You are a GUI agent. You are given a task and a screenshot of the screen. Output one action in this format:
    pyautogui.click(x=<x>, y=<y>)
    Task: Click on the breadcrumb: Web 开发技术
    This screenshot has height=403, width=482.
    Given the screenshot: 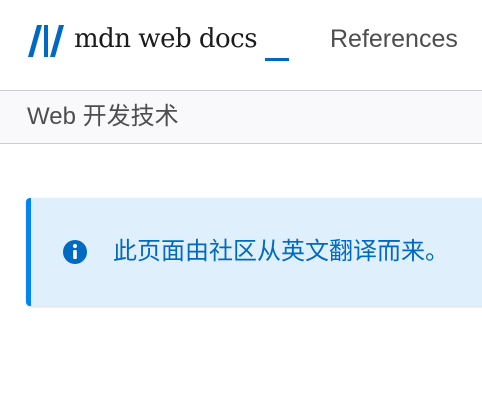 What is the action you would take?
    pyautogui.click(x=241, y=117)
    